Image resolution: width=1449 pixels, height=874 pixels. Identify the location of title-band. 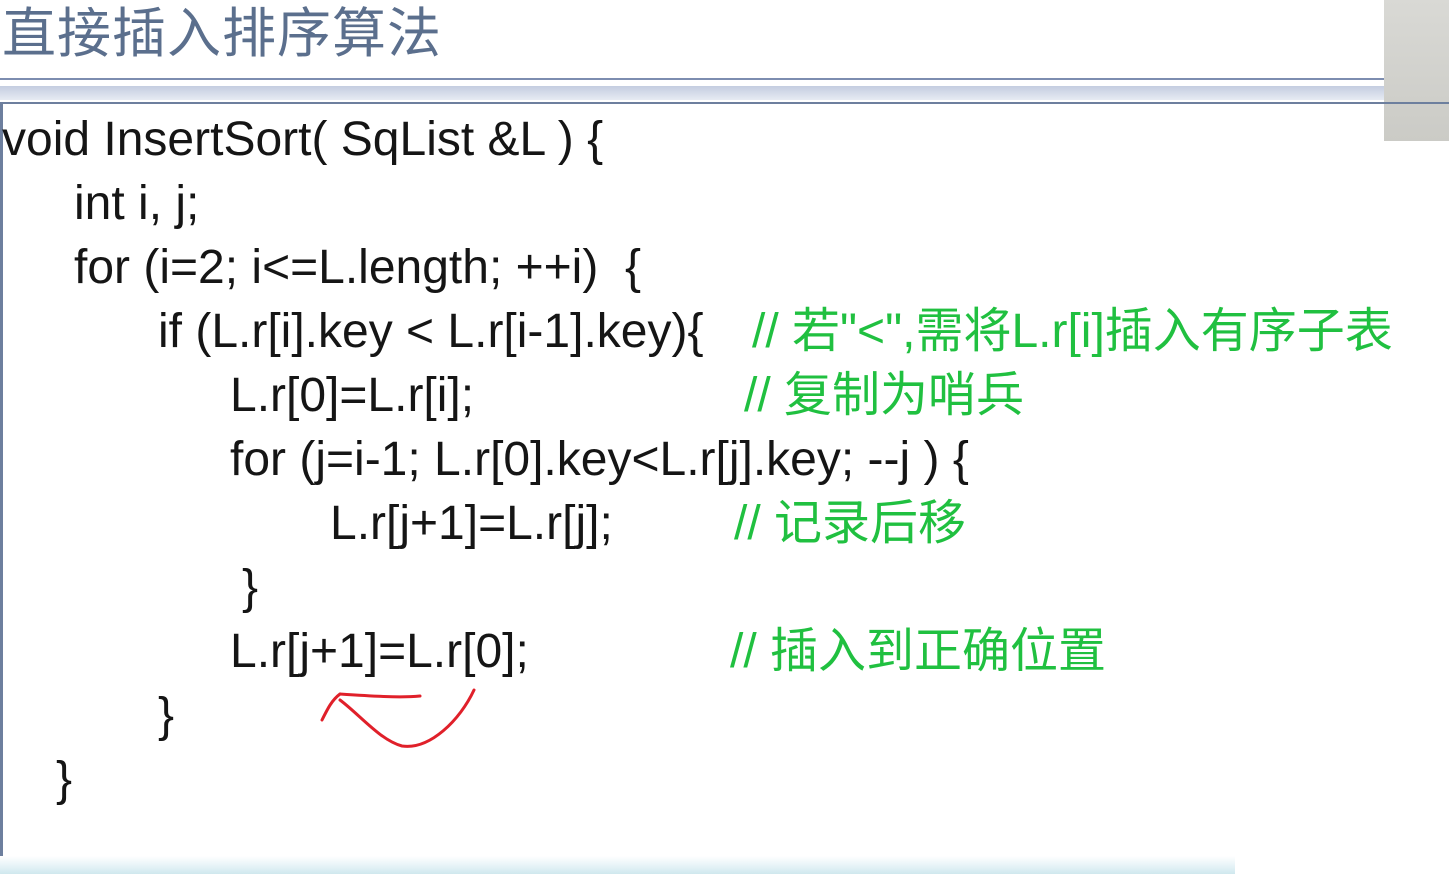
(692, 93).